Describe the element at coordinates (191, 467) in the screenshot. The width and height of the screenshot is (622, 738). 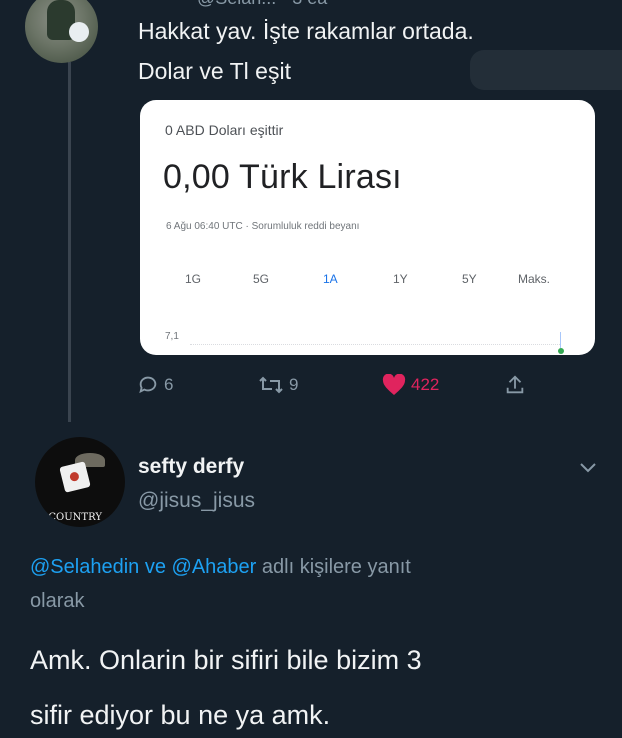
I see `reply-author-name: sefty derfy` at that location.